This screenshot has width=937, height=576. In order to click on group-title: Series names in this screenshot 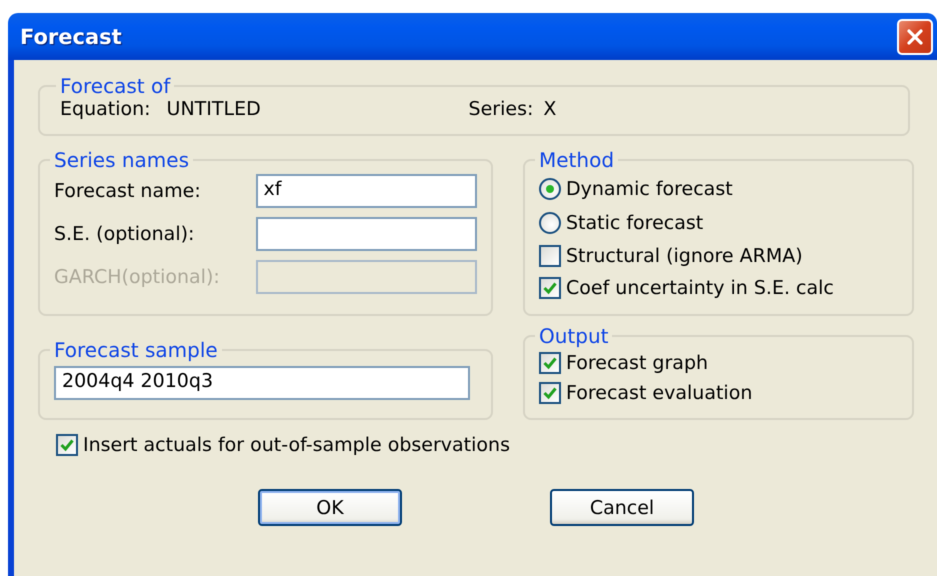, I will do `click(121, 160)`.